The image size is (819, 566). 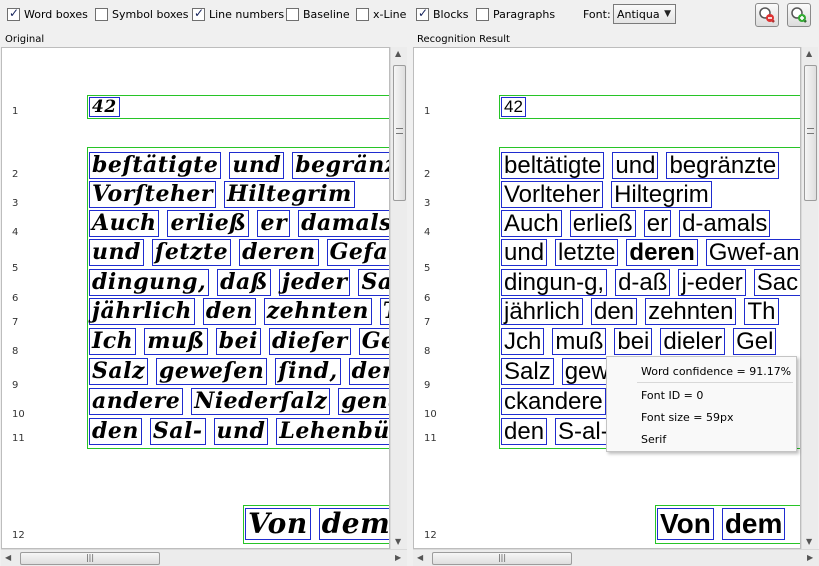 What do you see at coordinates (142, 14) in the screenshot?
I see `symbol-boxes-checkbox: Symbol boxes` at bounding box center [142, 14].